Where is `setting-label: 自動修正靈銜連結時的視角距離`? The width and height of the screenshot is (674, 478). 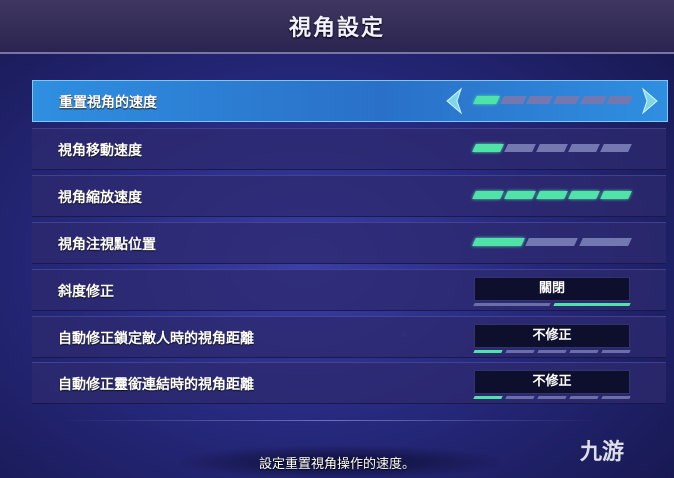 setting-label: 自動修正靈銜連結時的視角距離 is located at coordinates (156, 385).